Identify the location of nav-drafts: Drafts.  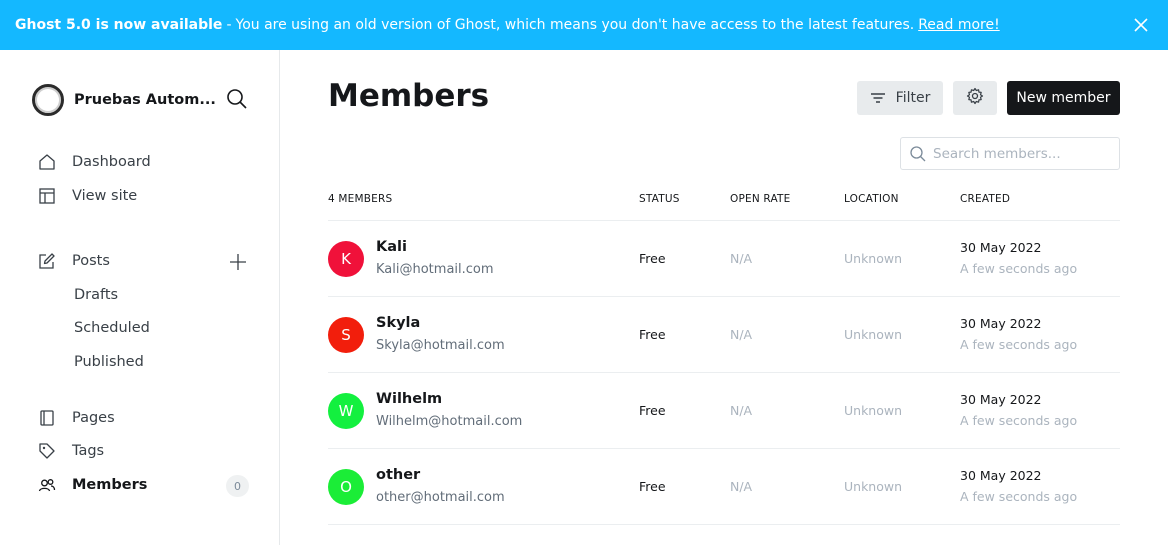
(96, 295).